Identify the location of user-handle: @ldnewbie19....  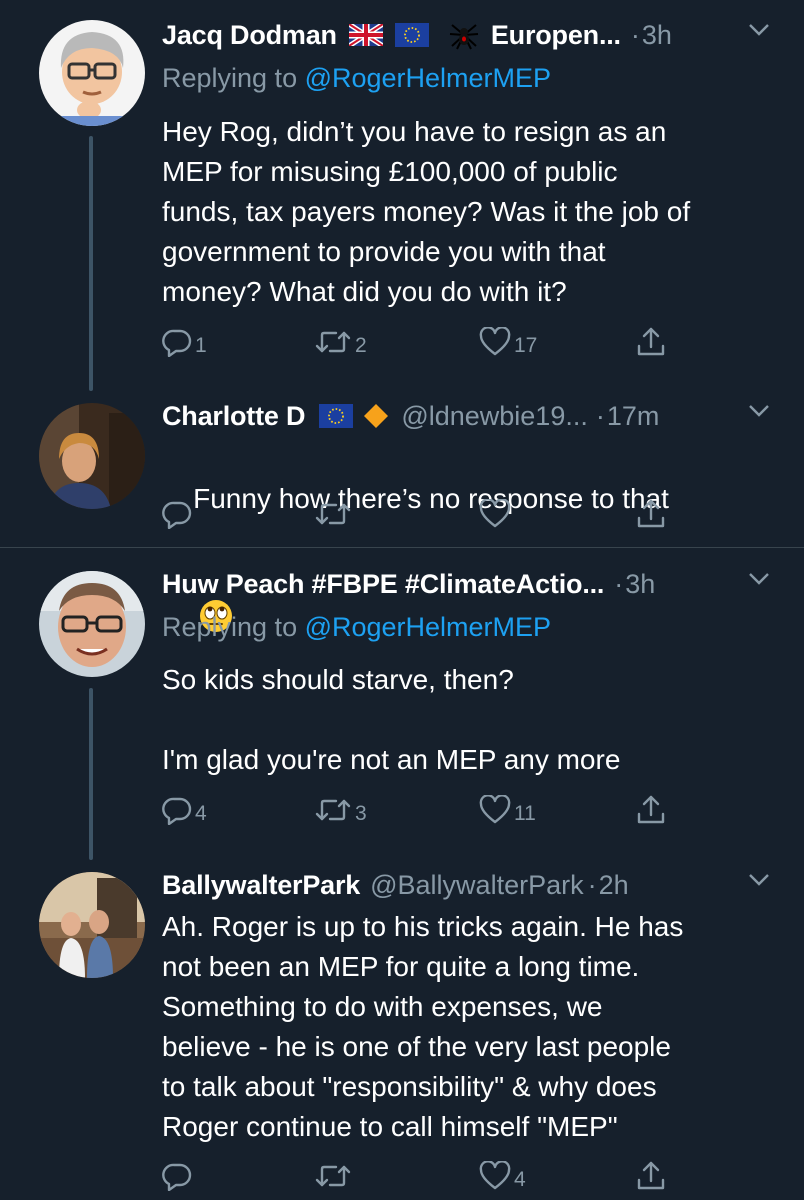
(494, 416).